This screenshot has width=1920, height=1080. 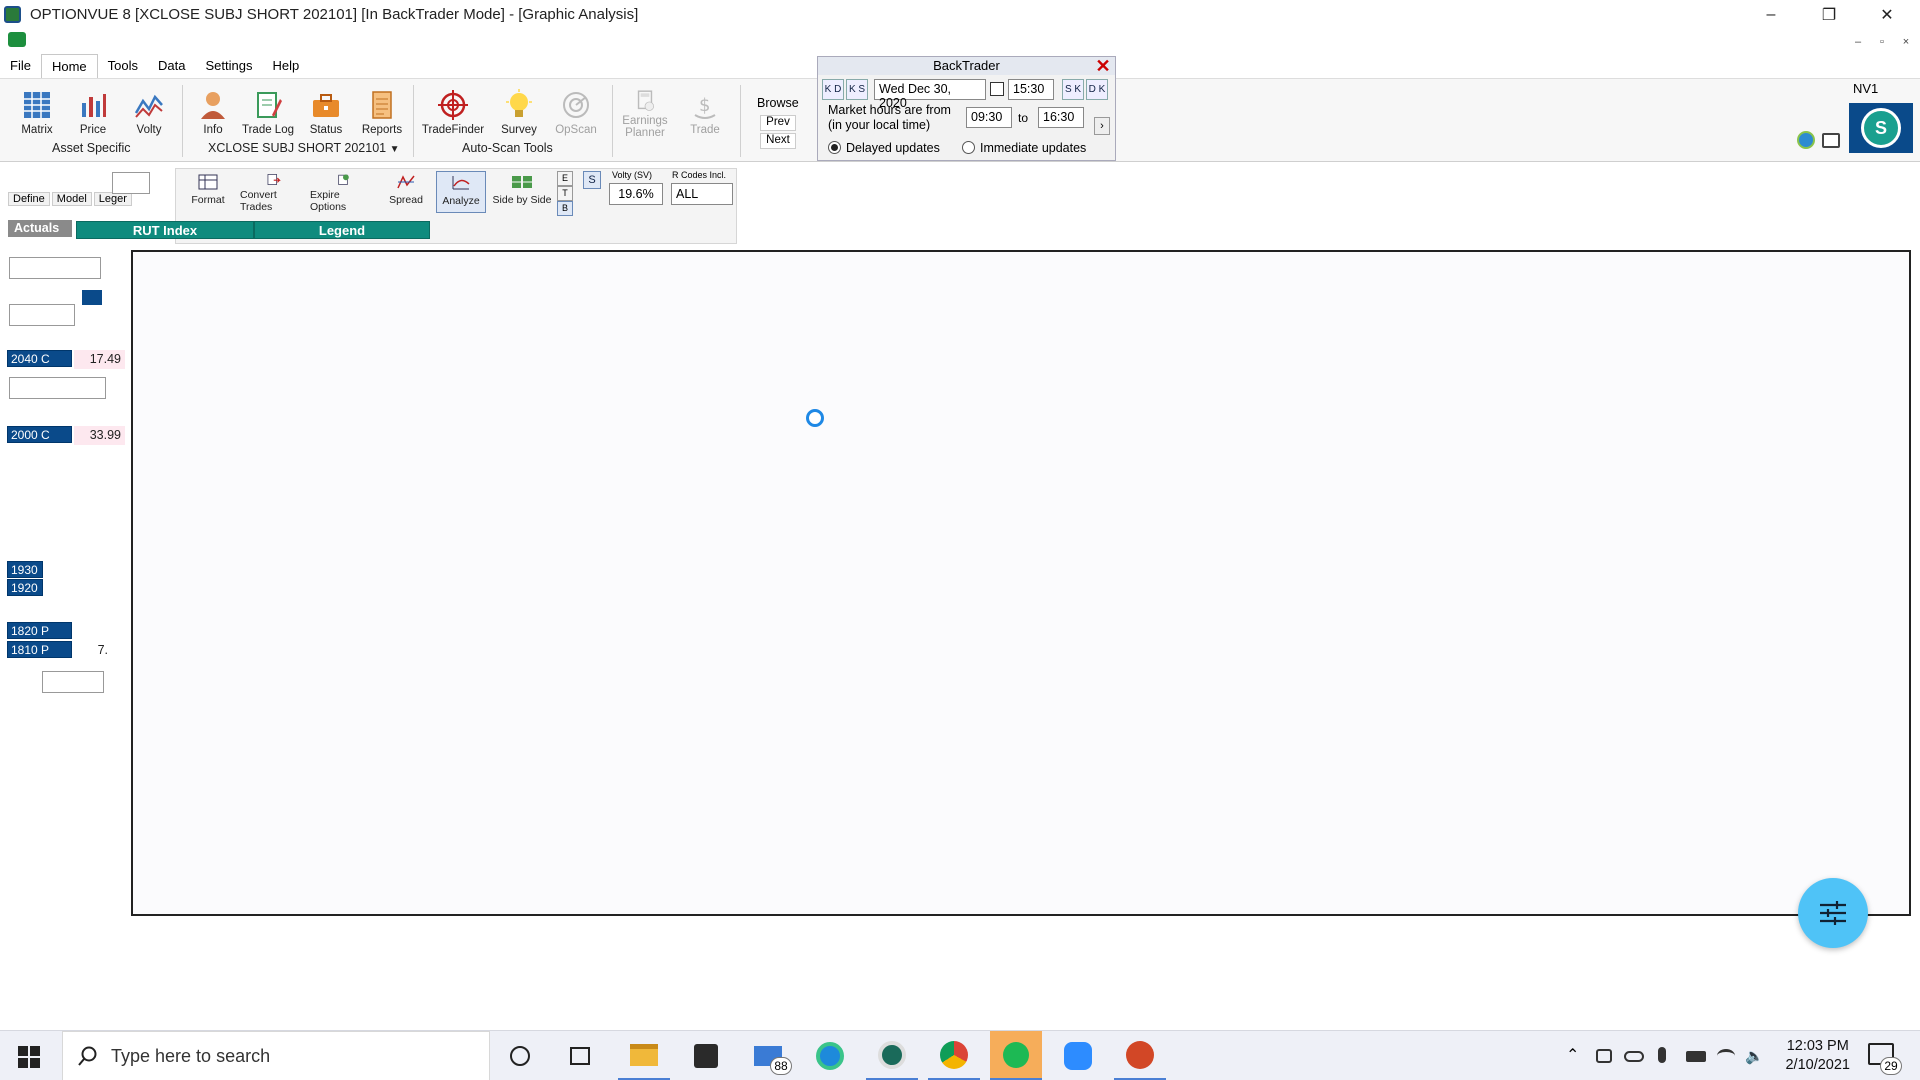 I want to click on battery-icon, so click(x=1696, y=1056).